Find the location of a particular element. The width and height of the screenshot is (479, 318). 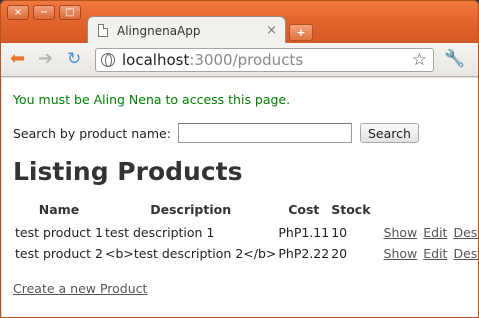

cell-description: test description 1 is located at coordinates (159, 232).